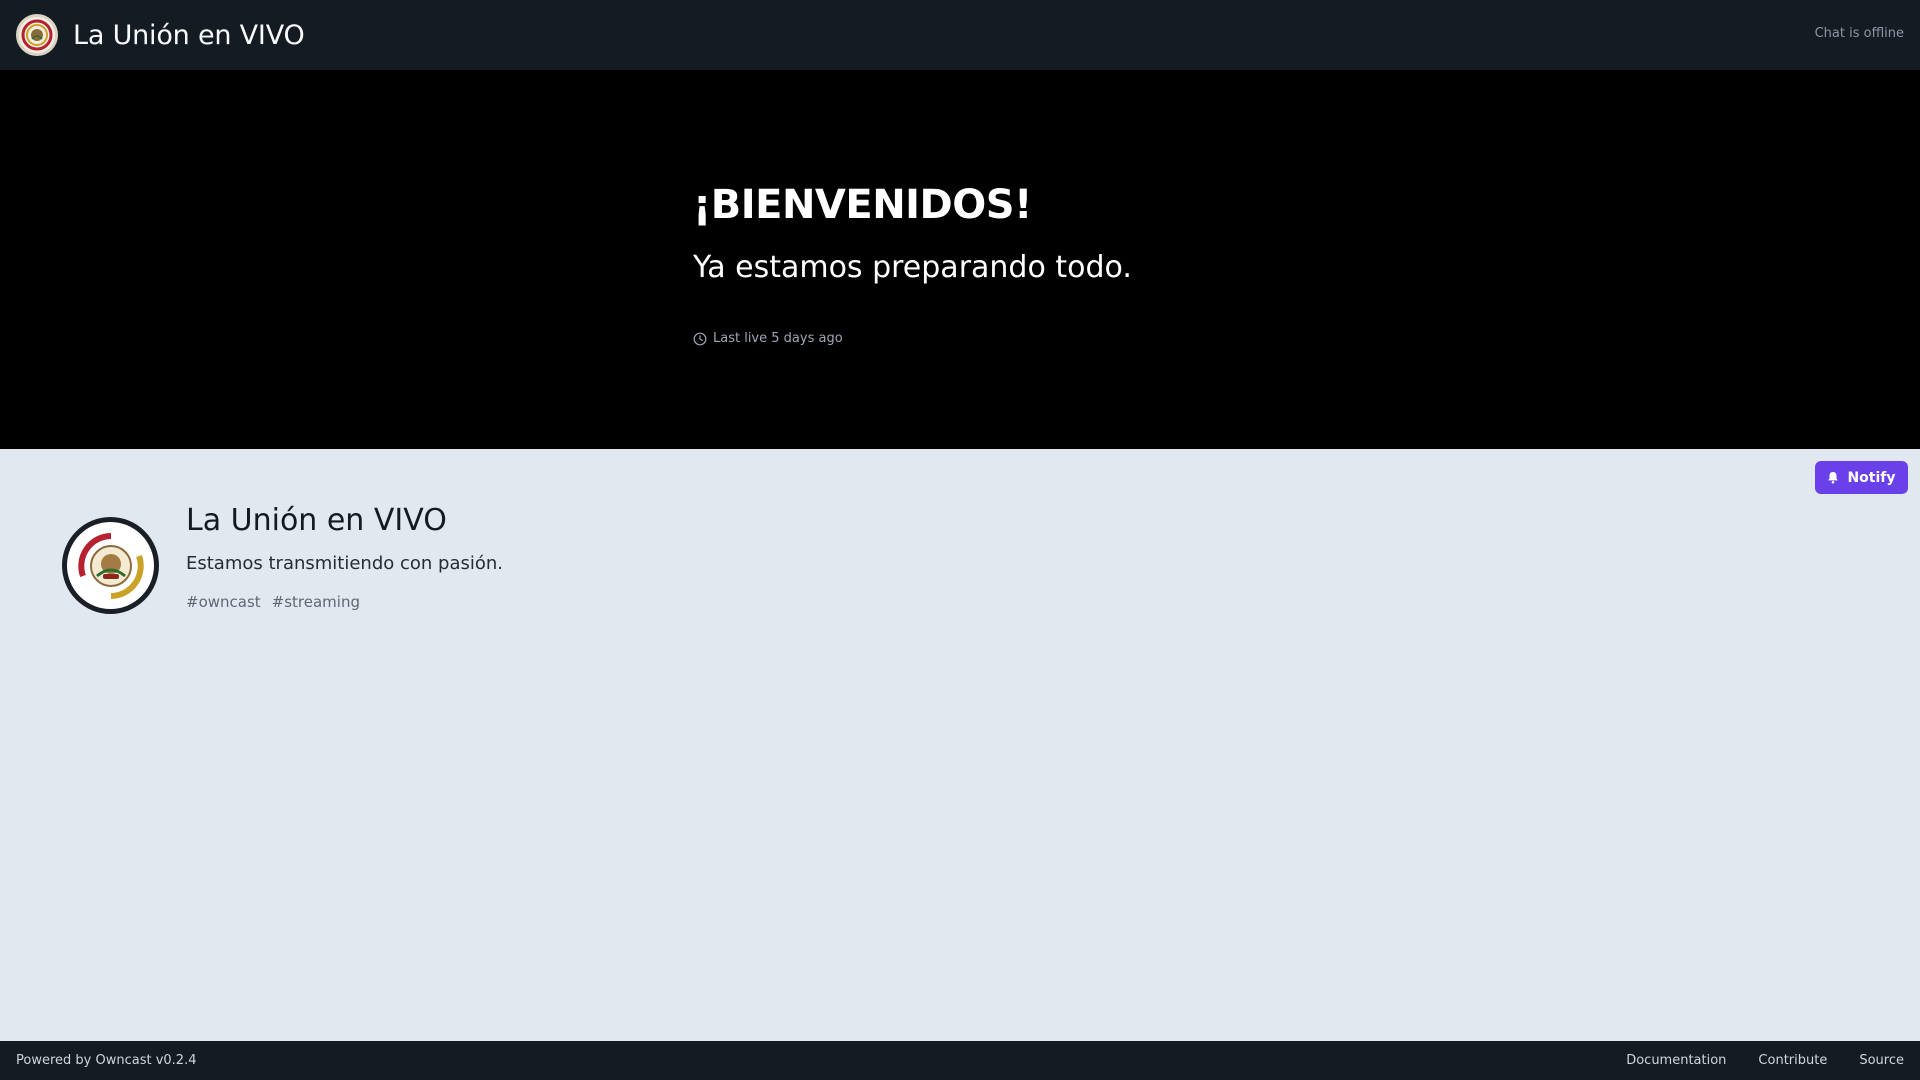 Image resolution: width=1920 pixels, height=1080 pixels. I want to click on club-crest-icon, so click(110, 565).